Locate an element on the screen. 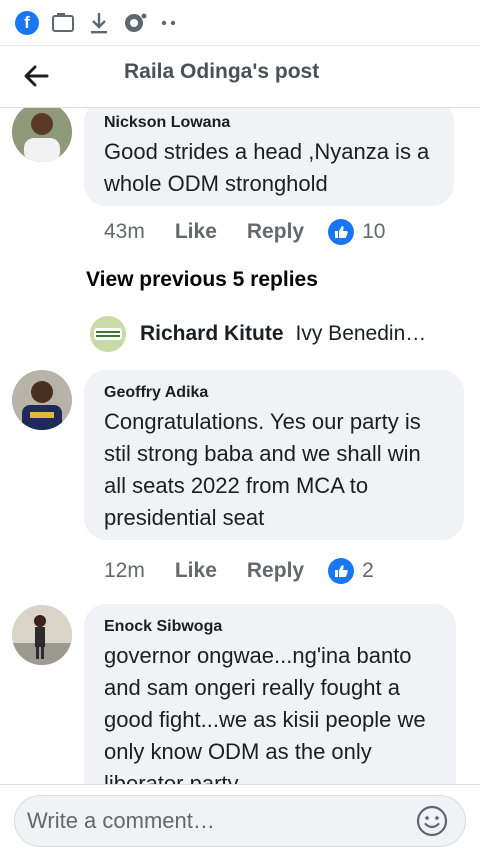  comment-time: 43m is located at coordinates (124, 231).